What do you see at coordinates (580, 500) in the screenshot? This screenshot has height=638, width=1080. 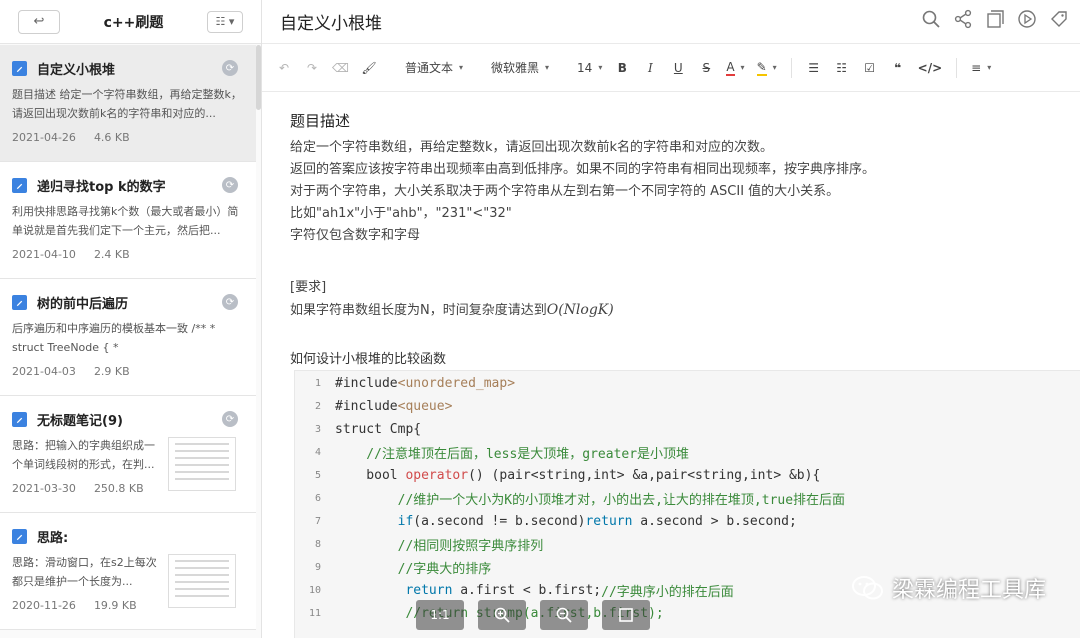 I see `code-line: 6 //维护一个大小为K的小顶堆才对，小的出去,让大的排在堆顶,true排在后面` at bounding box center [580, 500].